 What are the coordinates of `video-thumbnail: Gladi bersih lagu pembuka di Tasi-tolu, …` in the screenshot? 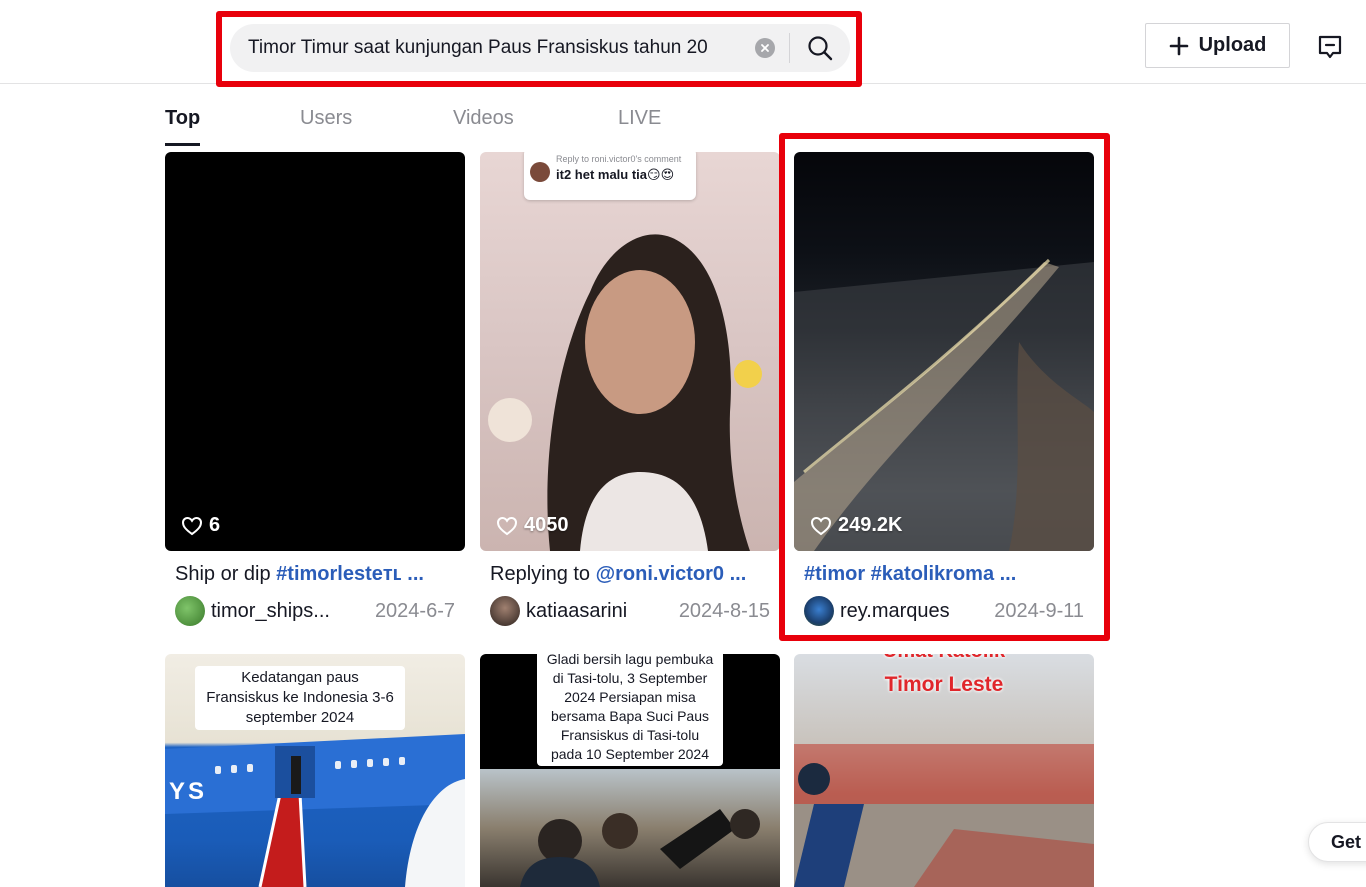 It's located at (630, 770).